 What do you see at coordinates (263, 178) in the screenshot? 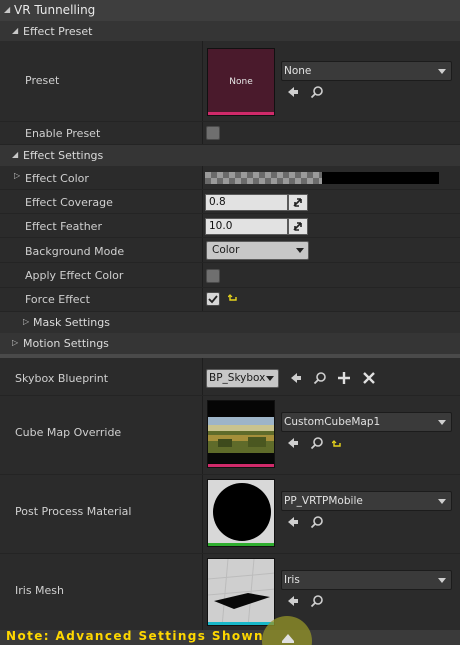
I see `color-swatch-alpha` at bounding box center [263, 178].